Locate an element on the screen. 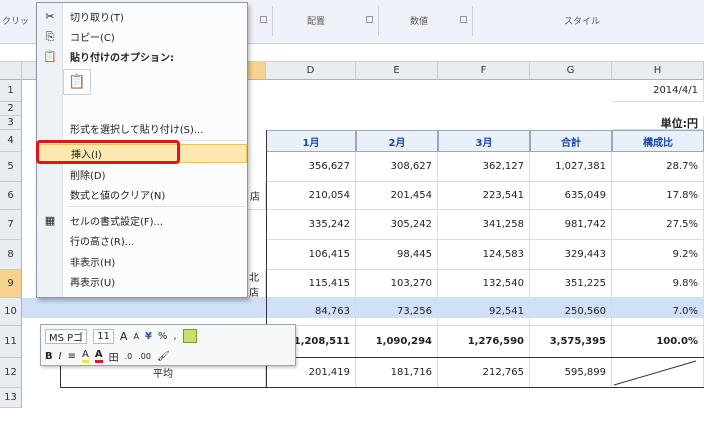 Image resolution: width=704 pixels, height=439 pixels. average-month-2: 181,716 is located at coordinates (397, 373).